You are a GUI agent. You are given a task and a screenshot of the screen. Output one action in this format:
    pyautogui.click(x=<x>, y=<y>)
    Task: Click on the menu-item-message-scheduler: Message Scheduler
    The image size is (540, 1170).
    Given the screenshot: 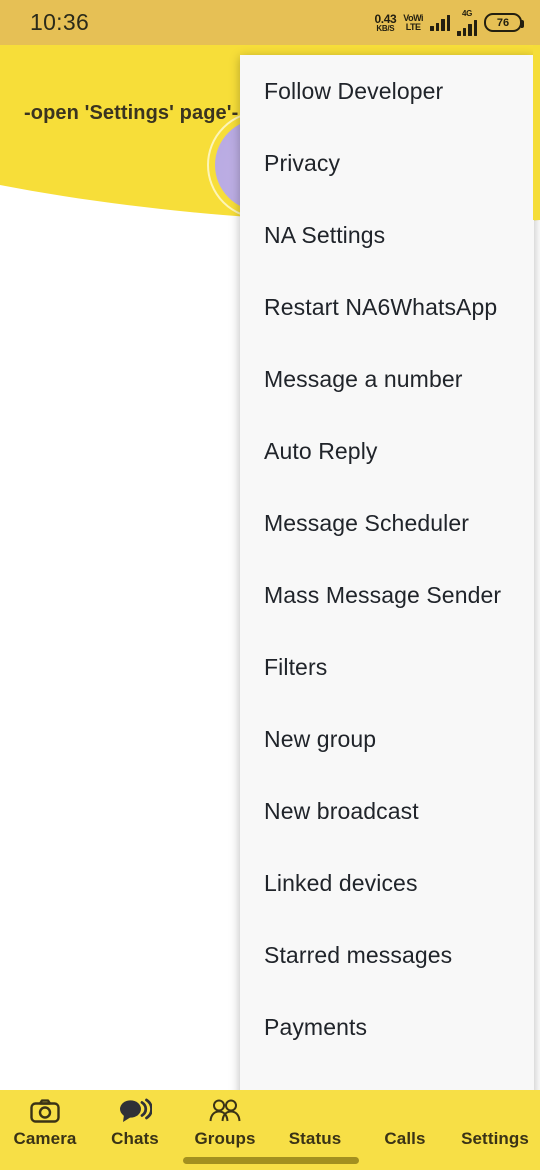 What is the action you would take?
    pyautogui.click(x=387, y=523)
    